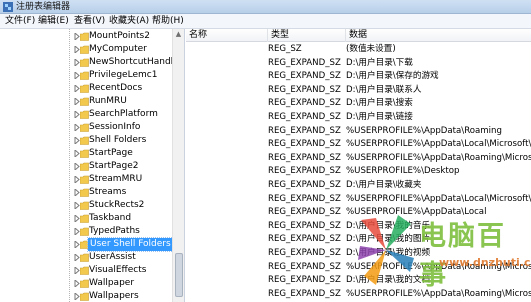 Image resolution: width=531 pixels, height=302 pixels. What do you see at coordinates (129, 21) in the screenshot?
I see `menu-favorites: 收藏夹(A)` at bounding box center [129, 21].